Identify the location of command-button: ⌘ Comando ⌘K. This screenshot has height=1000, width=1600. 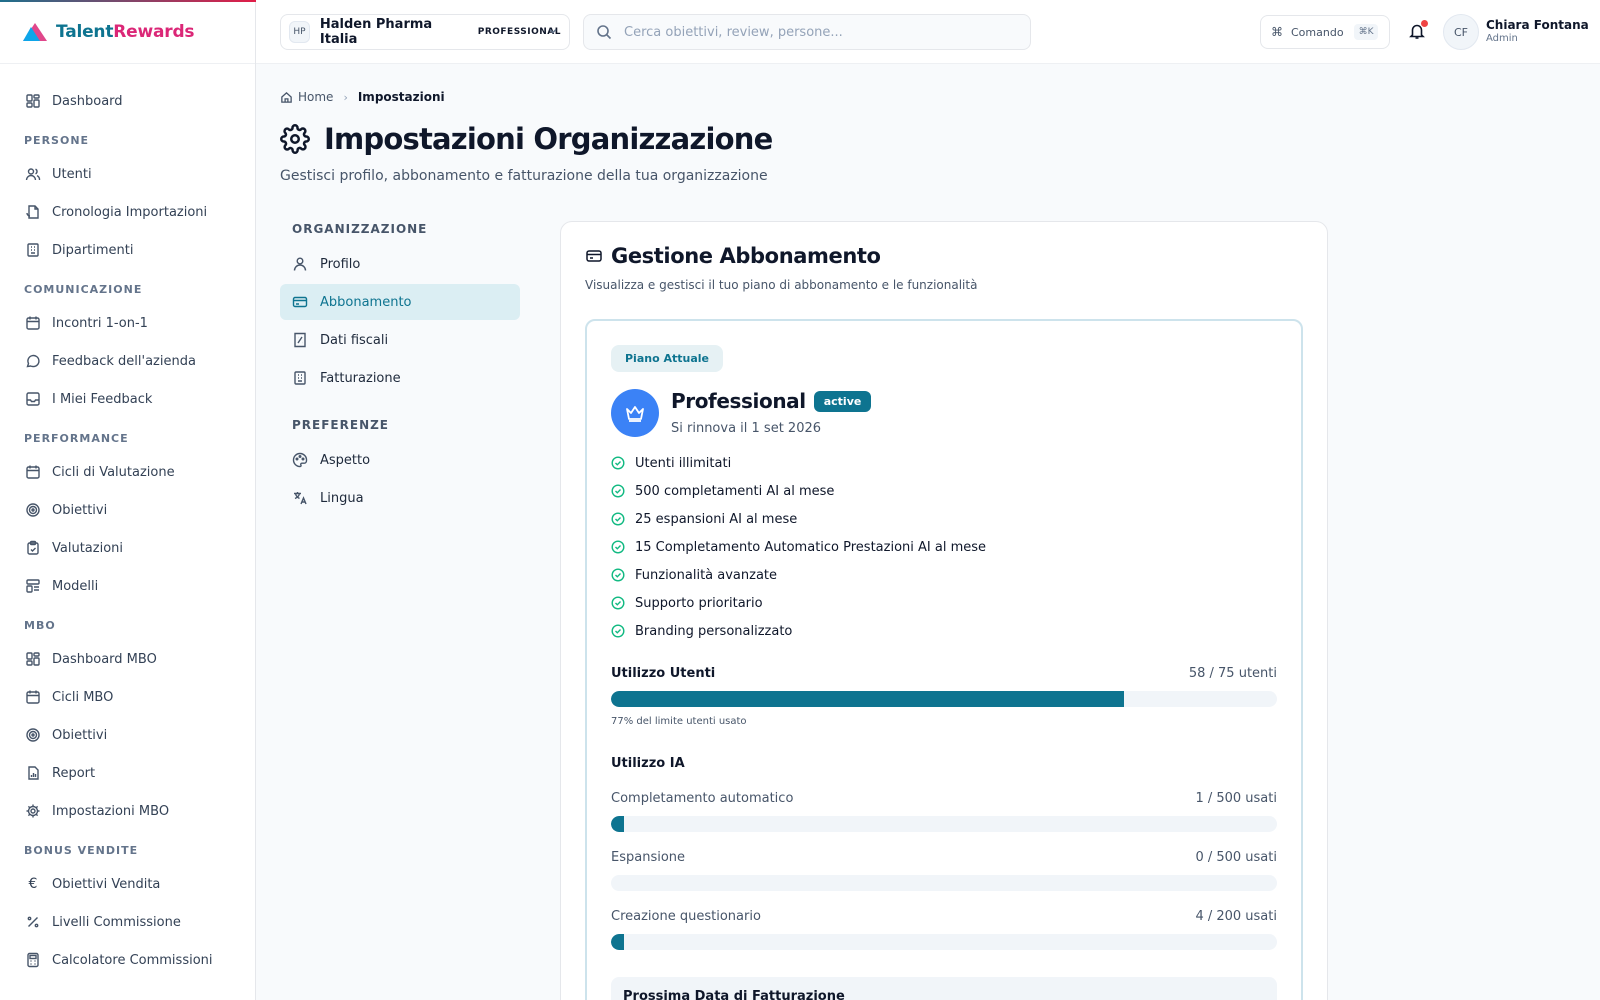
(1325, 32).